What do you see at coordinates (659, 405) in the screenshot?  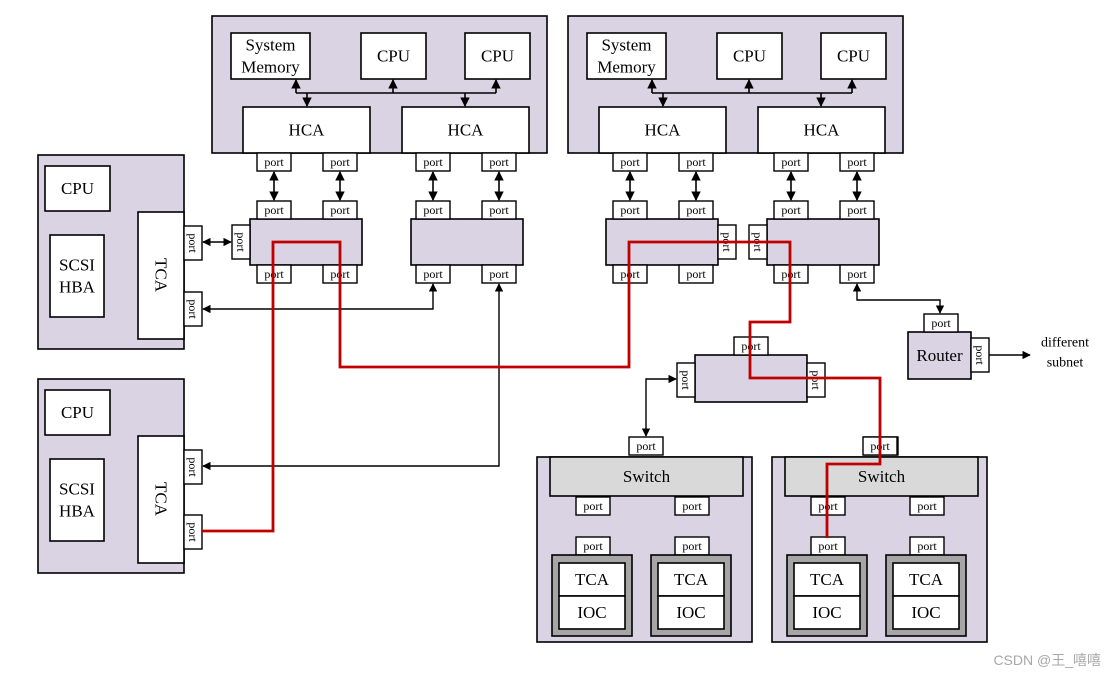 I see `switch-switch-link` at bounding box center [659, 405].